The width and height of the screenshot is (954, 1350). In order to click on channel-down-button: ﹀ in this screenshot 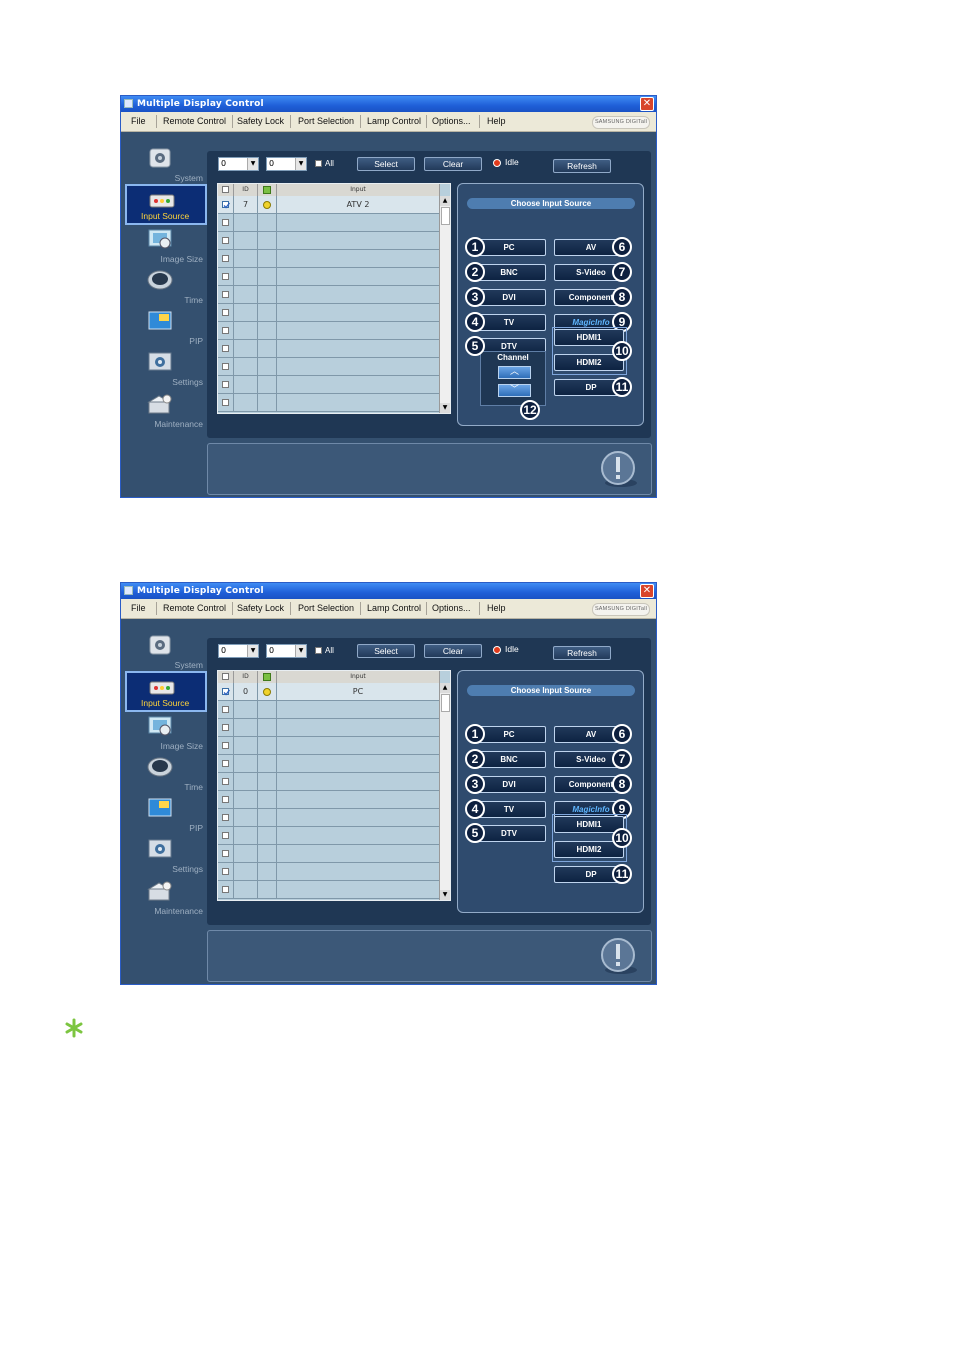, I will do `click(514, 390)`.